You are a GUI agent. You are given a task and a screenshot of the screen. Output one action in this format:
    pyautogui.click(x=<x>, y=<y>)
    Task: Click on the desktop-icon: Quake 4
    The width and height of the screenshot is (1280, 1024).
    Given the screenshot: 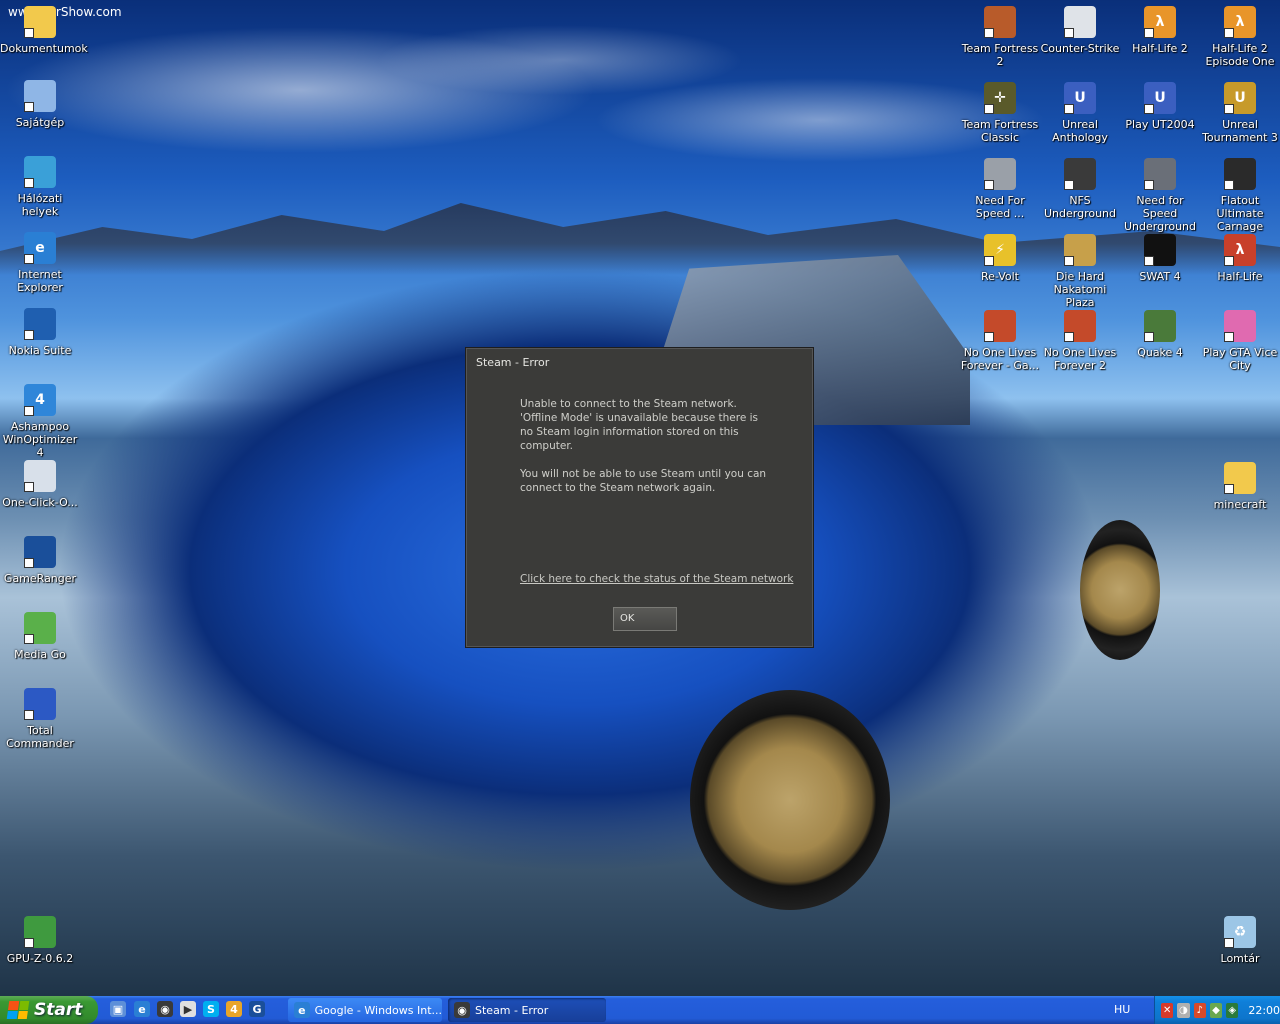 What is the action you would take?
    pyautogui.click(x=1160, y=334)
    